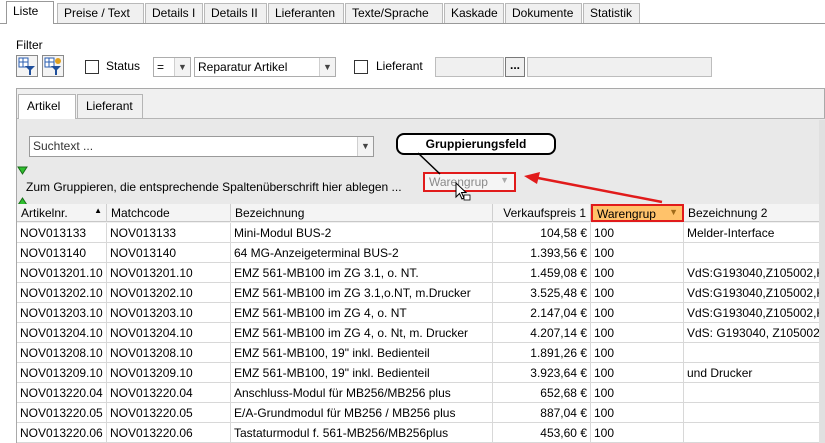  What do you see at coordinates (365, 146) in the screenshot?
I see `chevron-down-icon: ▼` at bounding box center [365, 146].